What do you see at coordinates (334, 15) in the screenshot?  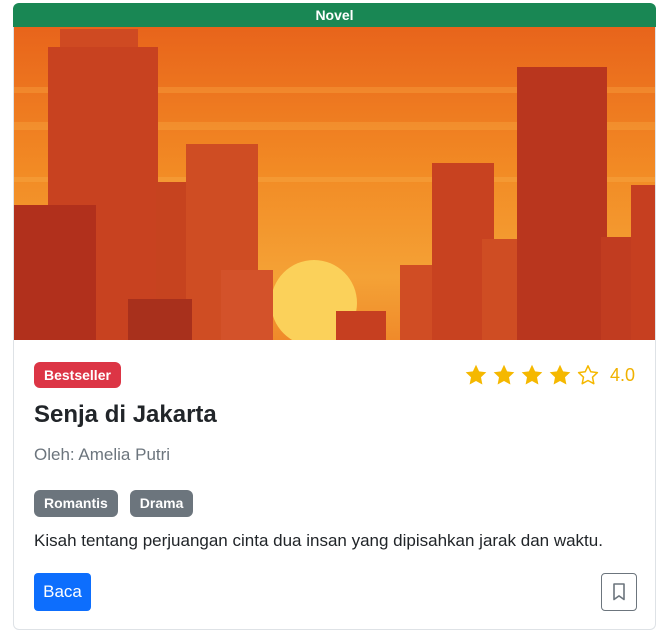 I see `category-header: Novel` at bounding box center [334, 15].